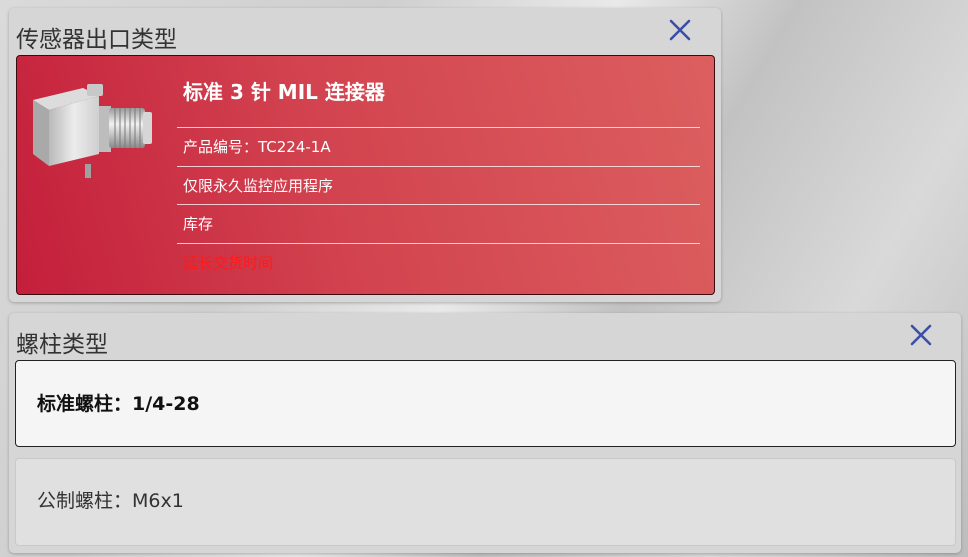  What do you see at coordinates (258, 186) in the screenshot?
I see `spec-text: 仅限永久监控应用程序` at bounding box center [258, 186].